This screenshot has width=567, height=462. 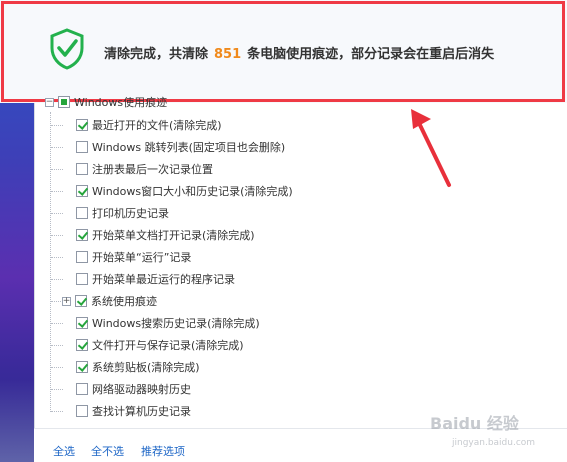 I want to click on tree-item-row: Windows 跳转列表(固定项目也会删除), so click(x=180, y=147).